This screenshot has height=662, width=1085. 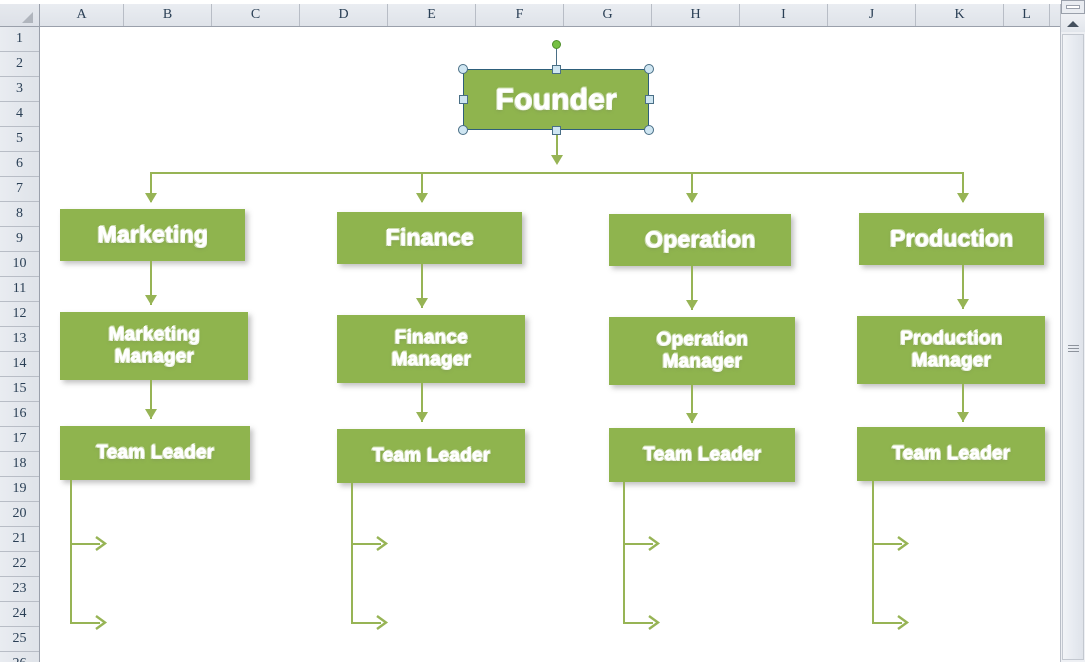 What do you see at coordinates (960, 15) in the screenshot?
I see `column-header-k: K` at bounding box center [960, 15].